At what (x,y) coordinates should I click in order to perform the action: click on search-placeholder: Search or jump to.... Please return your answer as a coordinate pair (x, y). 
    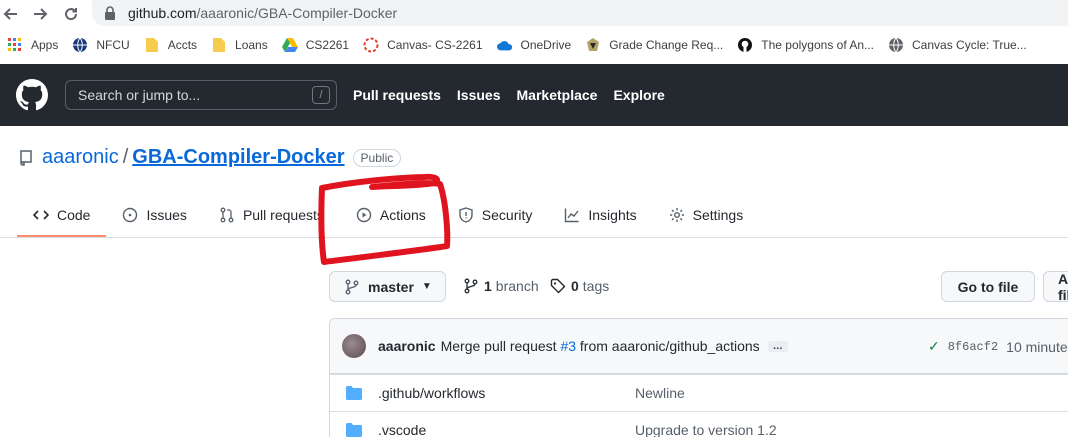
    Looking at the image, I should click on (139, 95).